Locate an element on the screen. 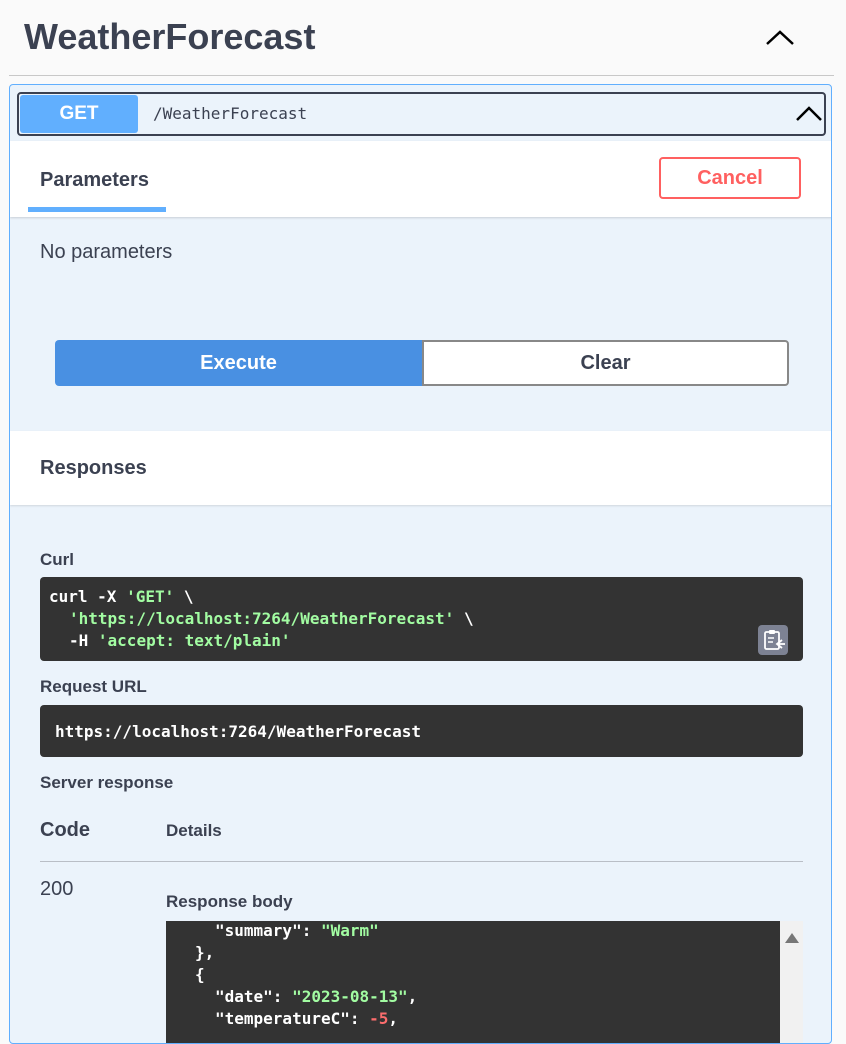 This screenshot has height=1044, width=846. request-url-block: https://localhost:7264/WeatherForecast is located at coordinates (421, 731).